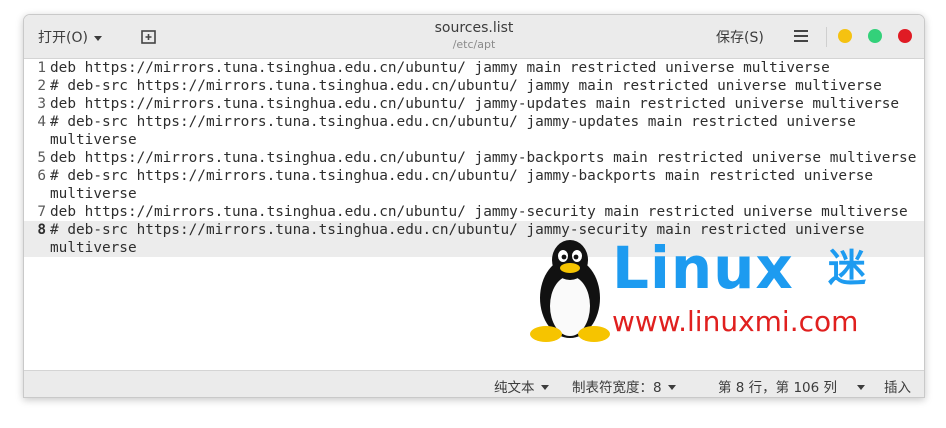 The height and width of the screenshot is (428, 946). I want to click on language-selector: 纯文本, so click(521, 386).